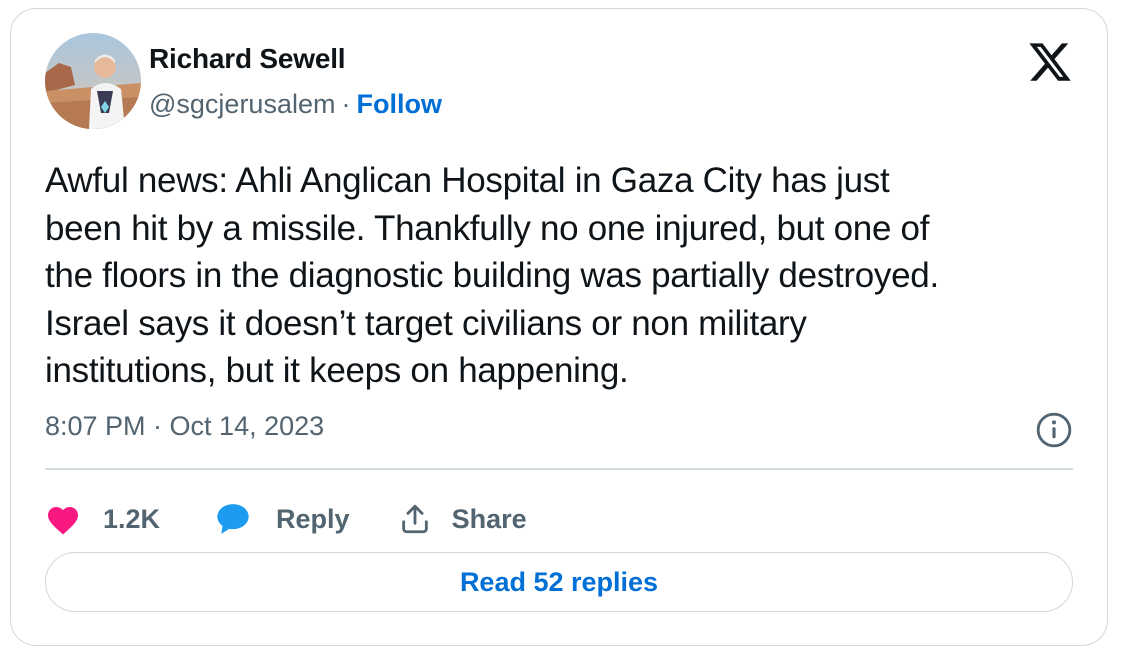 Image resolution: width=1122 pixels, height=660 pixels. What do you see at coordinates (242, 104) in the screenshot?
I see `author-handle: @sgcjerusalem` at bounding box center [242, 104].